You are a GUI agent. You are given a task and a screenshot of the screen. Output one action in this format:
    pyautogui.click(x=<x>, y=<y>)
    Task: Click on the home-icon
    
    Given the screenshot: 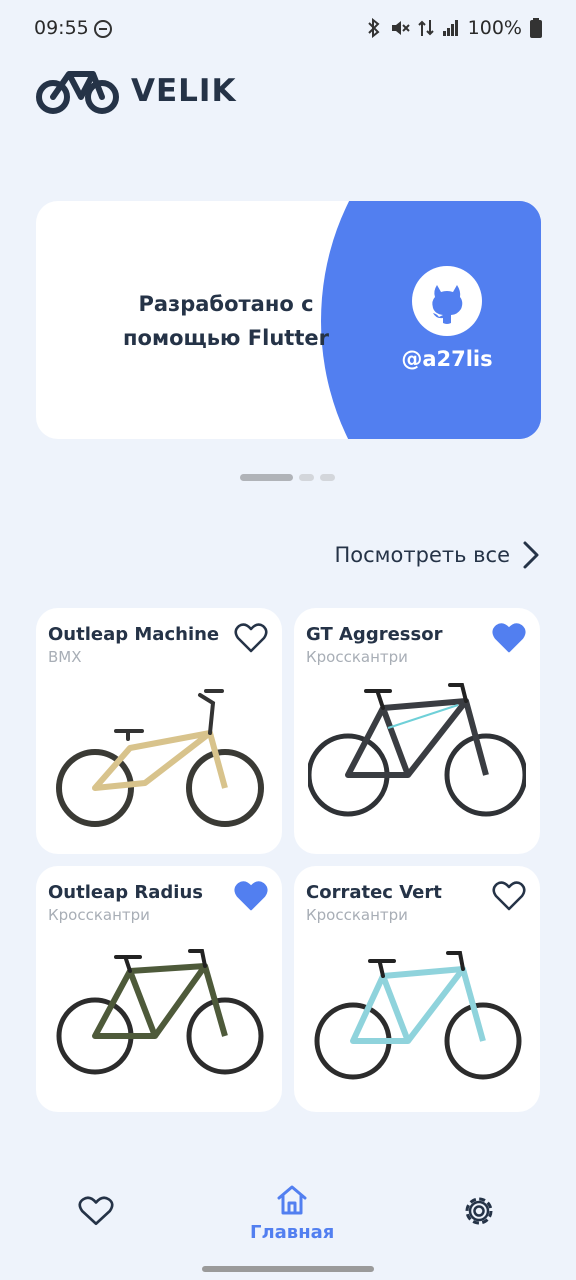 What is the action you would take?
    pyautogui.click(x=292, y=1200)
    